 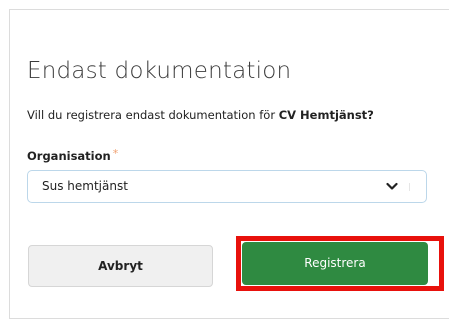 I want to click on cancel-button: Avbryt, so click(x=120, y=266).